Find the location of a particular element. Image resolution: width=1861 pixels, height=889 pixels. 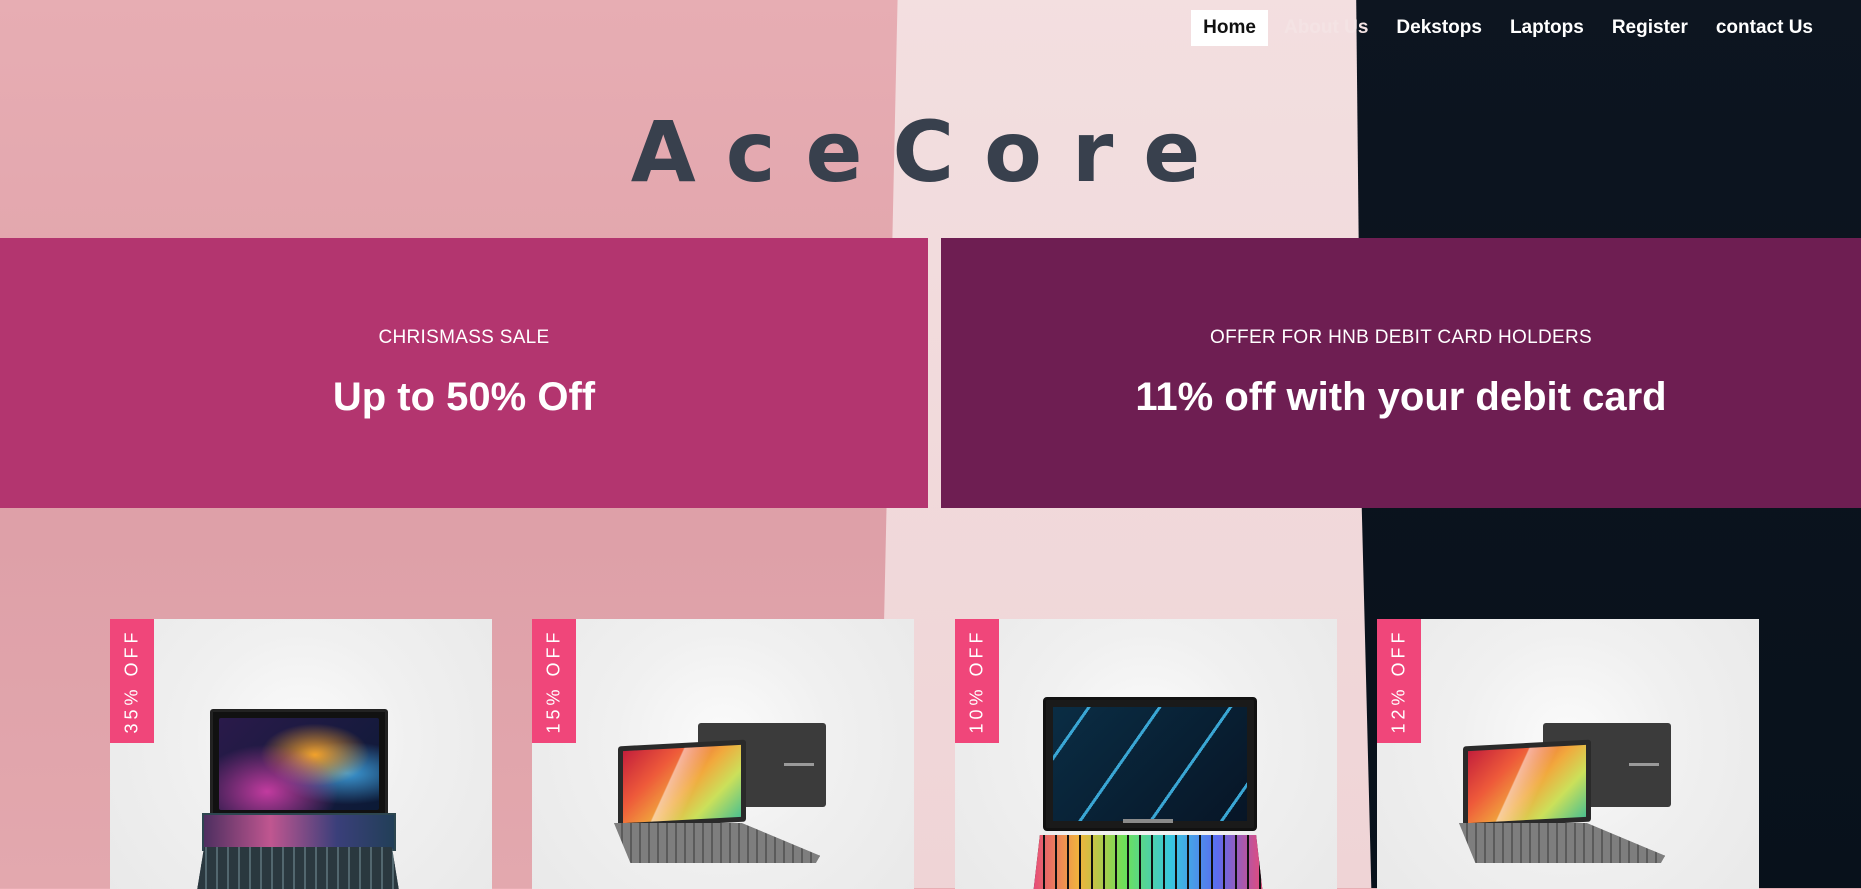

promo-headline: 11% off with your debit card is located at coordinates (1401, 396).